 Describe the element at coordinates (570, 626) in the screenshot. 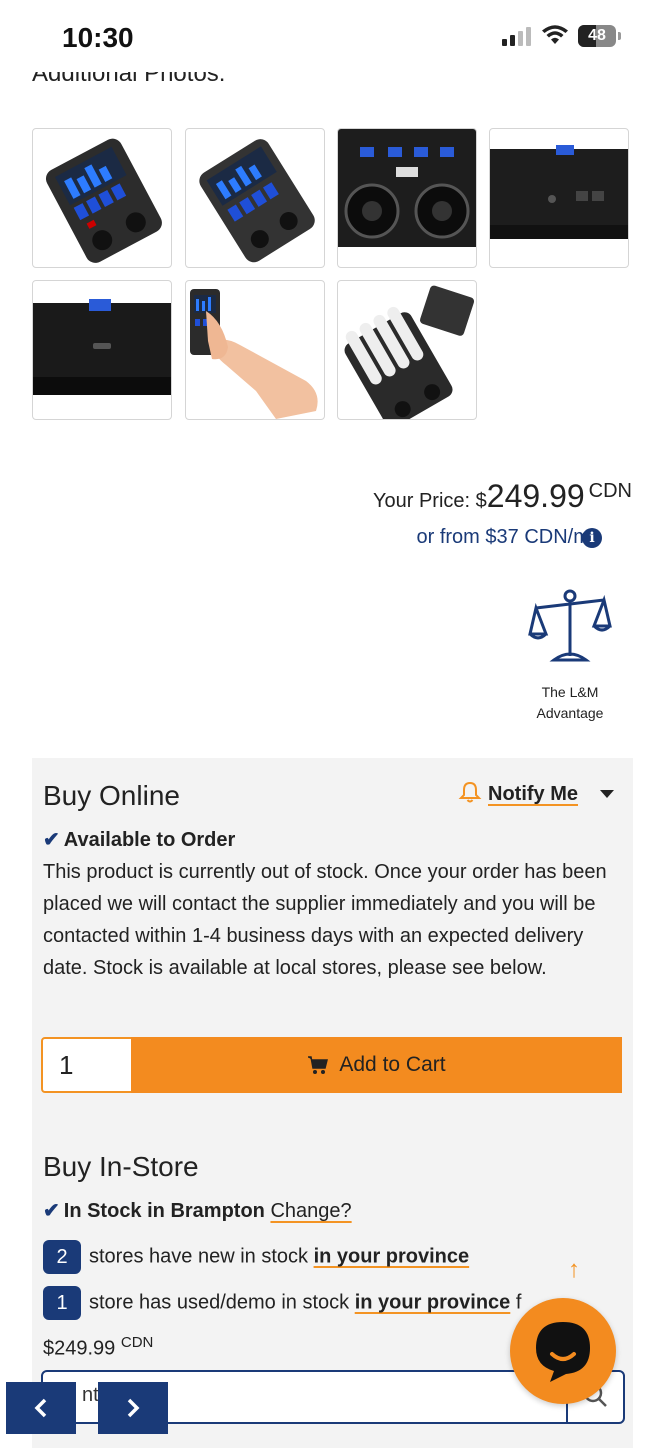

I see `scales-icon` at that location.